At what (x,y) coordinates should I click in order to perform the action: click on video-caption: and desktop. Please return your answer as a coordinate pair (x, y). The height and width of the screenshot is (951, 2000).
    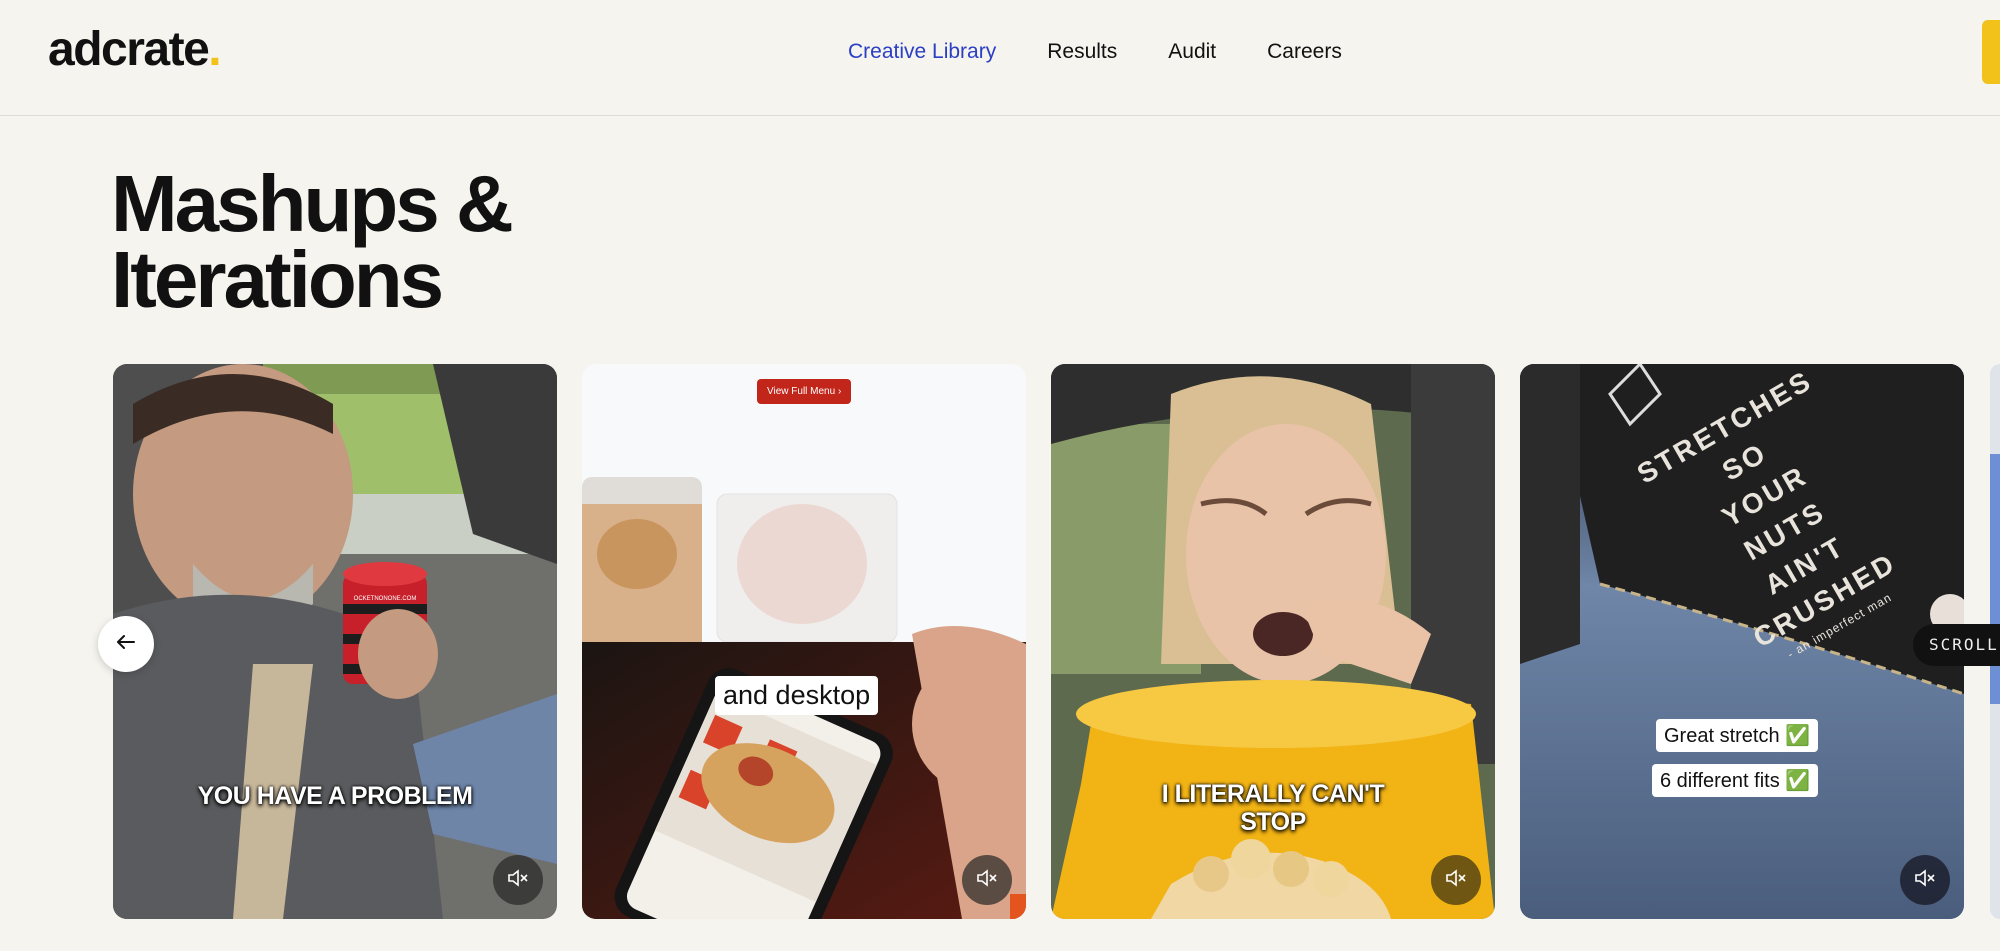
    Looking at the image, I should click on (797, 695).